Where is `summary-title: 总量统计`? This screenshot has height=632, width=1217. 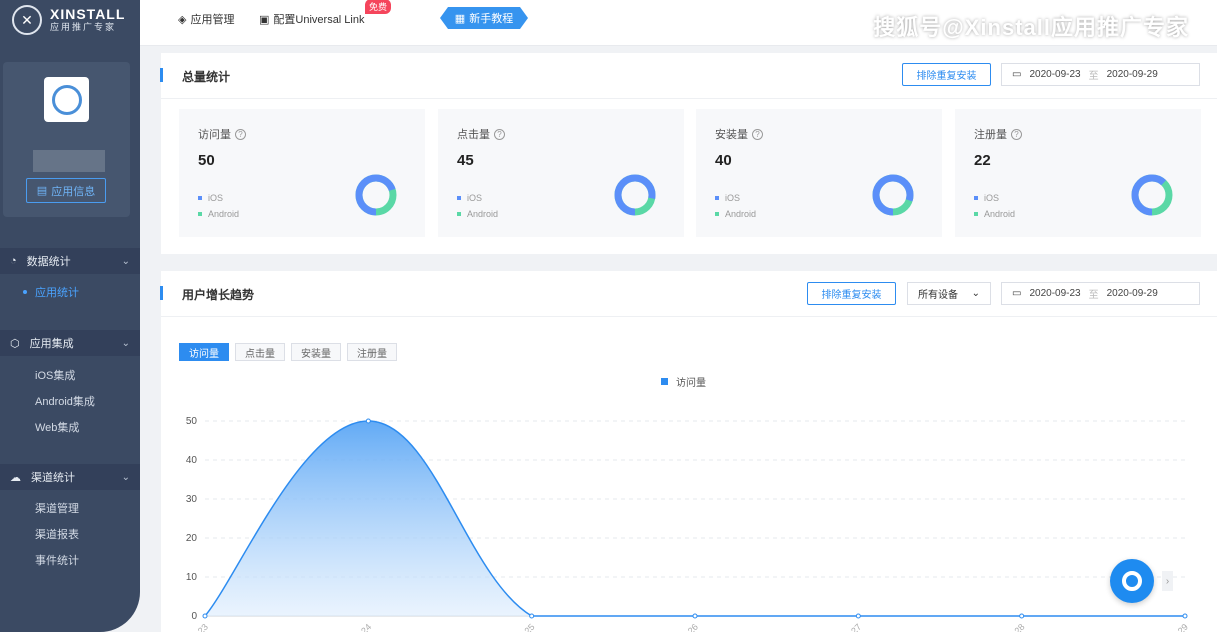
summary-title: 总量统计 is located at coordinates (206, 77).